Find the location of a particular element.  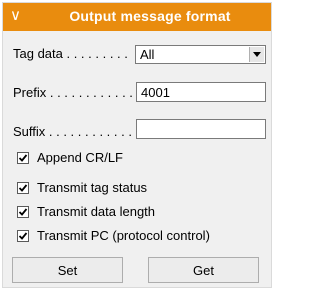

tag-data-label: Tag data . . . . . . . . . is located at coordinates (70, 53).